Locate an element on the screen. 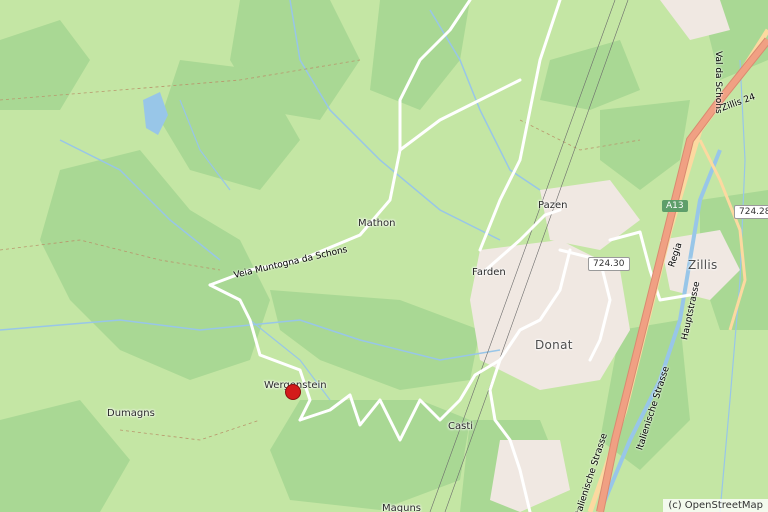 The image size is (768, 512). route-shield-724-28: 724.28 is located at coordinates (751, 212).